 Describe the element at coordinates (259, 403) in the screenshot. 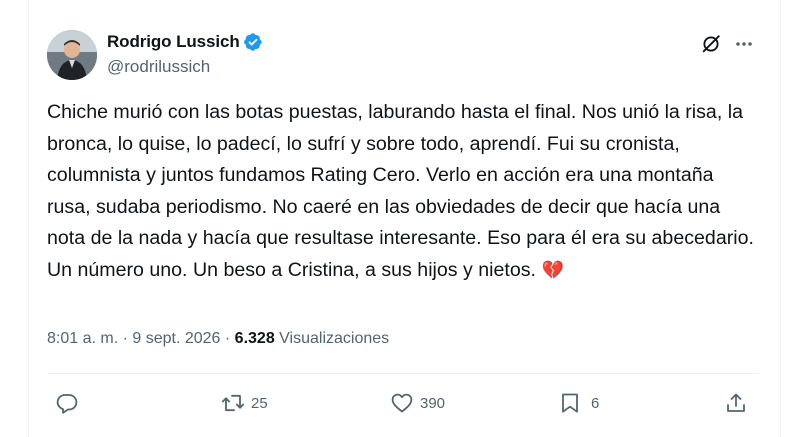

I see `repost-count: 25` at that location.